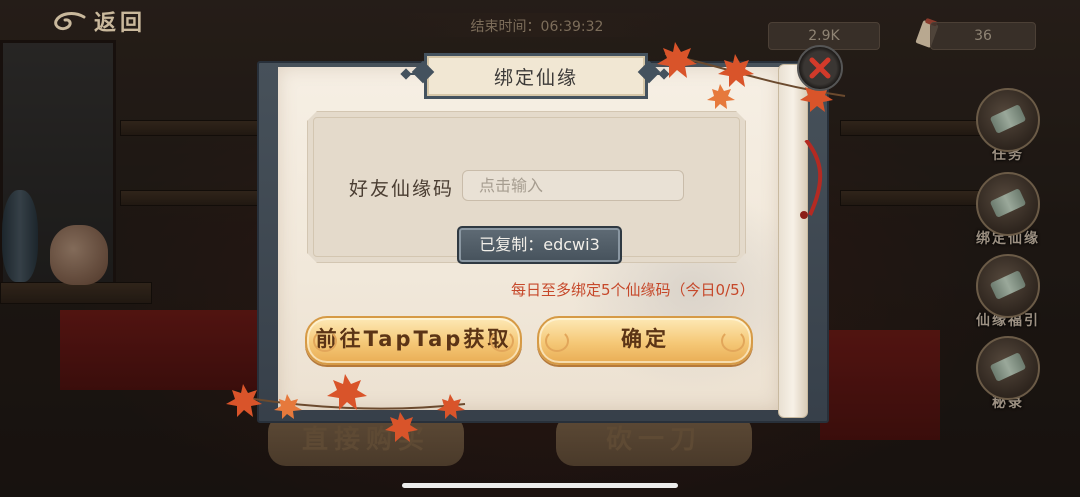 The height and width of the screenshot is (497, 1080). Describe the element at coordinates (346, 408) in the screenshot. I see `maple-leaf-decoration` at that location.